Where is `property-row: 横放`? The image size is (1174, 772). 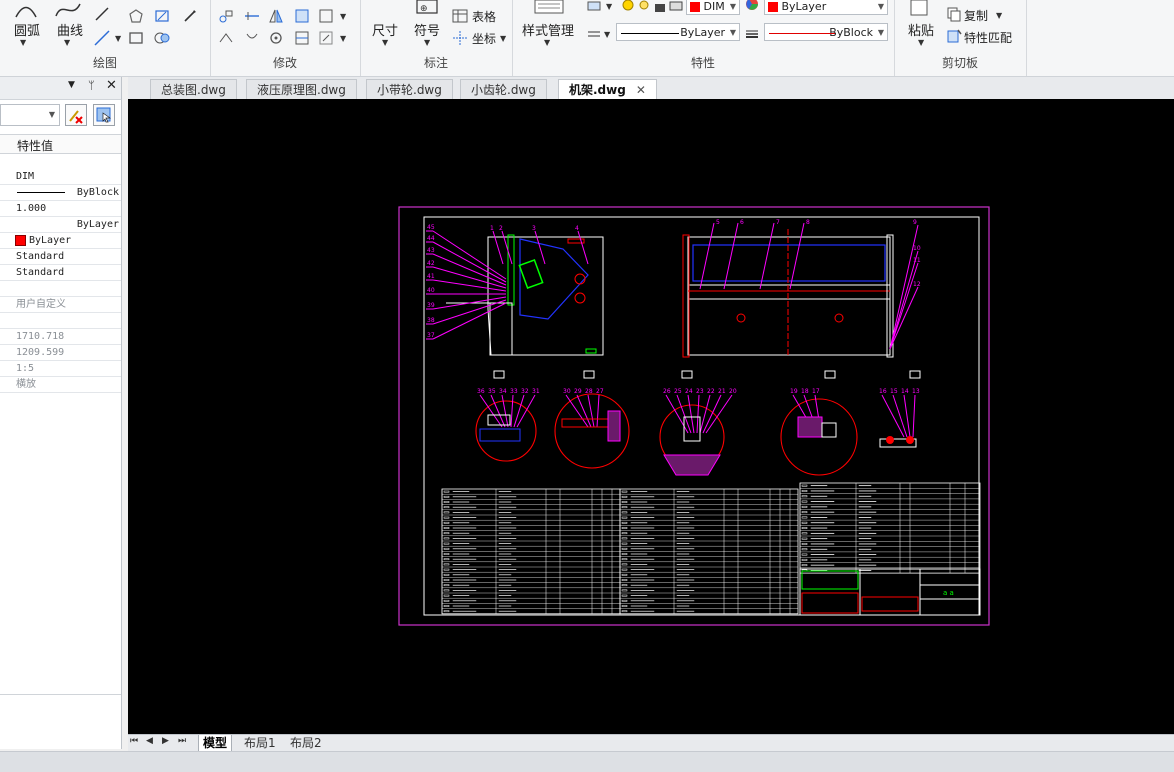
property-row: 横放 is located at coordinates (60, 385).